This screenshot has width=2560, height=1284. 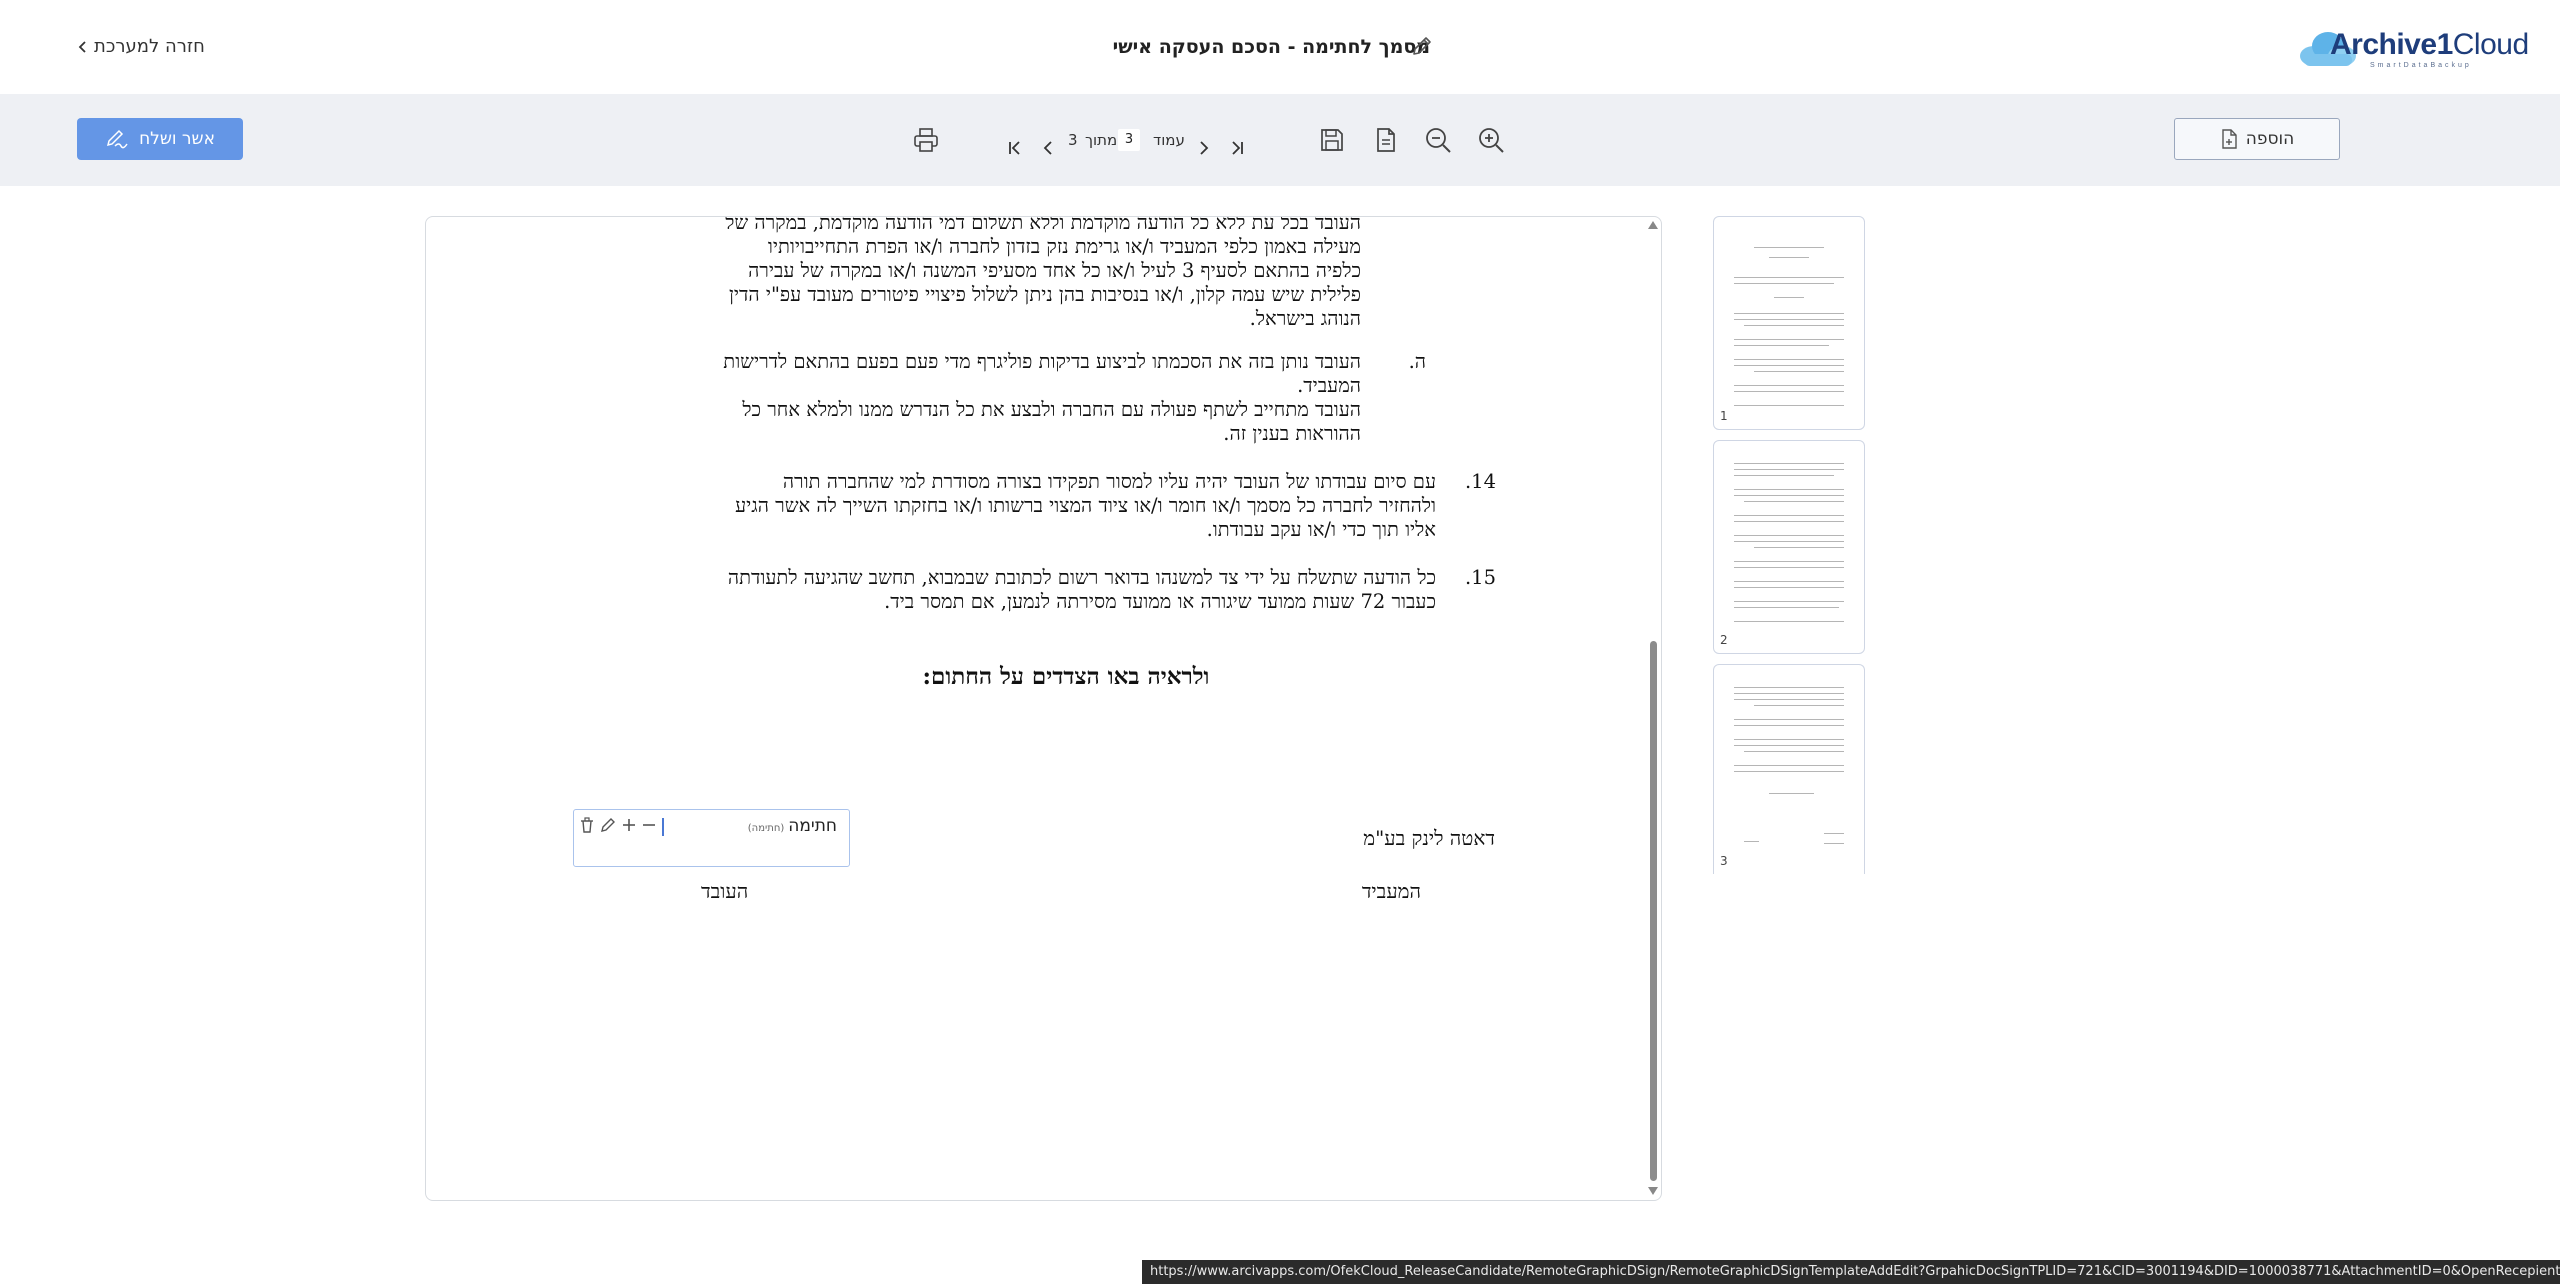 I want to click on save-icon, so click(x=1332, y=140).